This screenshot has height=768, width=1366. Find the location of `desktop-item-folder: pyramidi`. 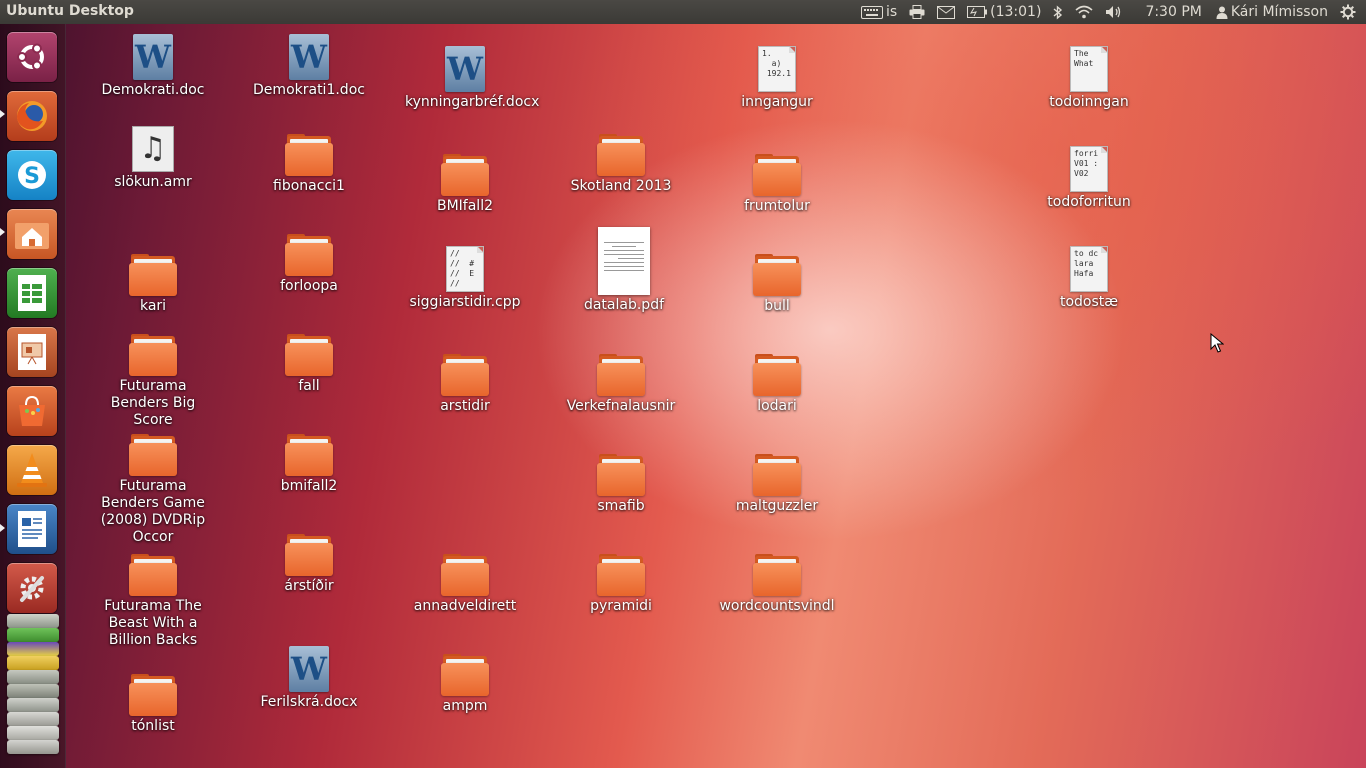

desktop-item-folder: pyramidi is located at coordinates (621, 584).